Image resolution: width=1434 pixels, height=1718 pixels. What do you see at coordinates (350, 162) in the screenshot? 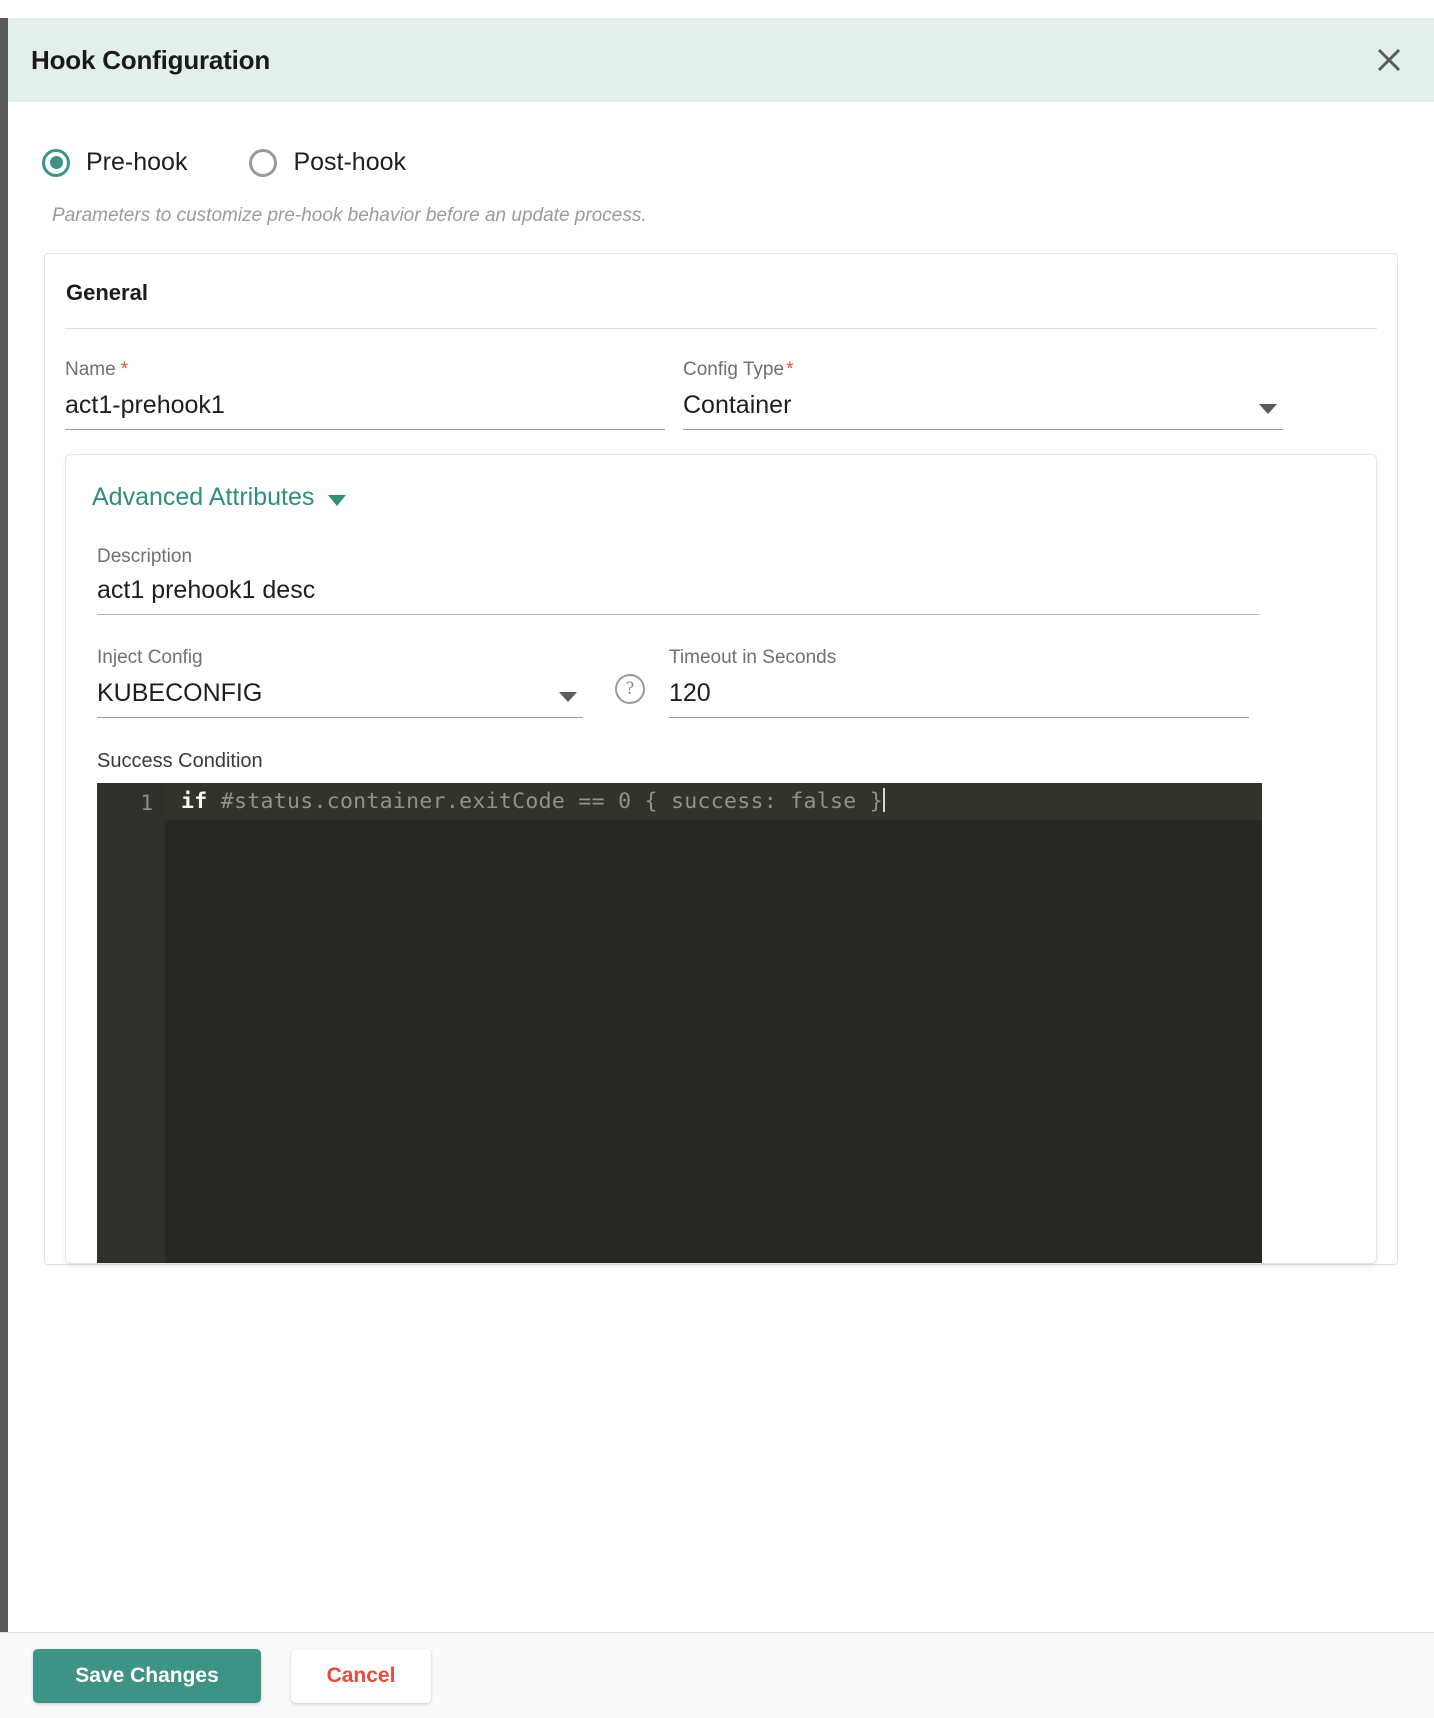
I see `radio-post-hook-label: Post-hook` at bounding box center [350, 162].